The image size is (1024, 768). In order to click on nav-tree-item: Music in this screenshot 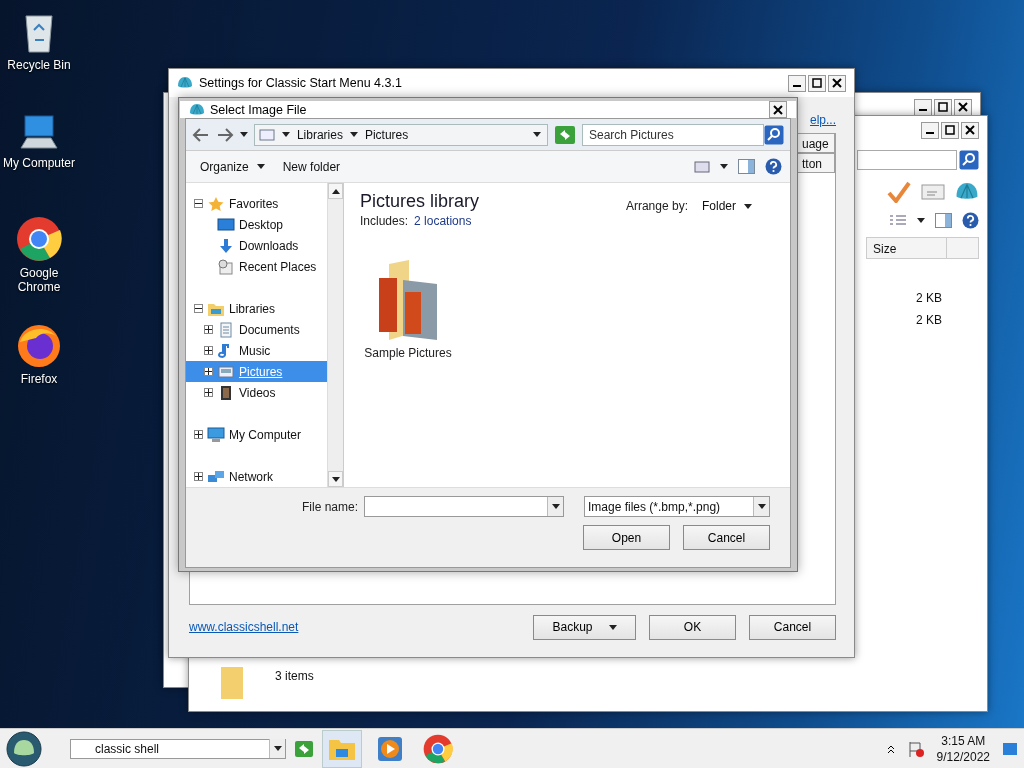, I will do `click(255, 350)`.